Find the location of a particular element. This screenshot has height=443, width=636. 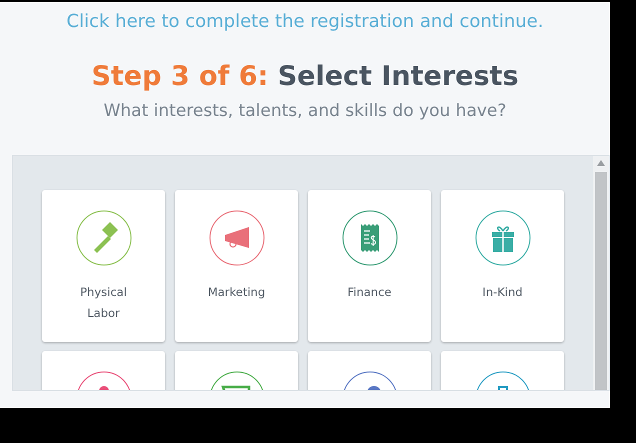

interest-card: Physical Labor is located at coordinates (103, 266).